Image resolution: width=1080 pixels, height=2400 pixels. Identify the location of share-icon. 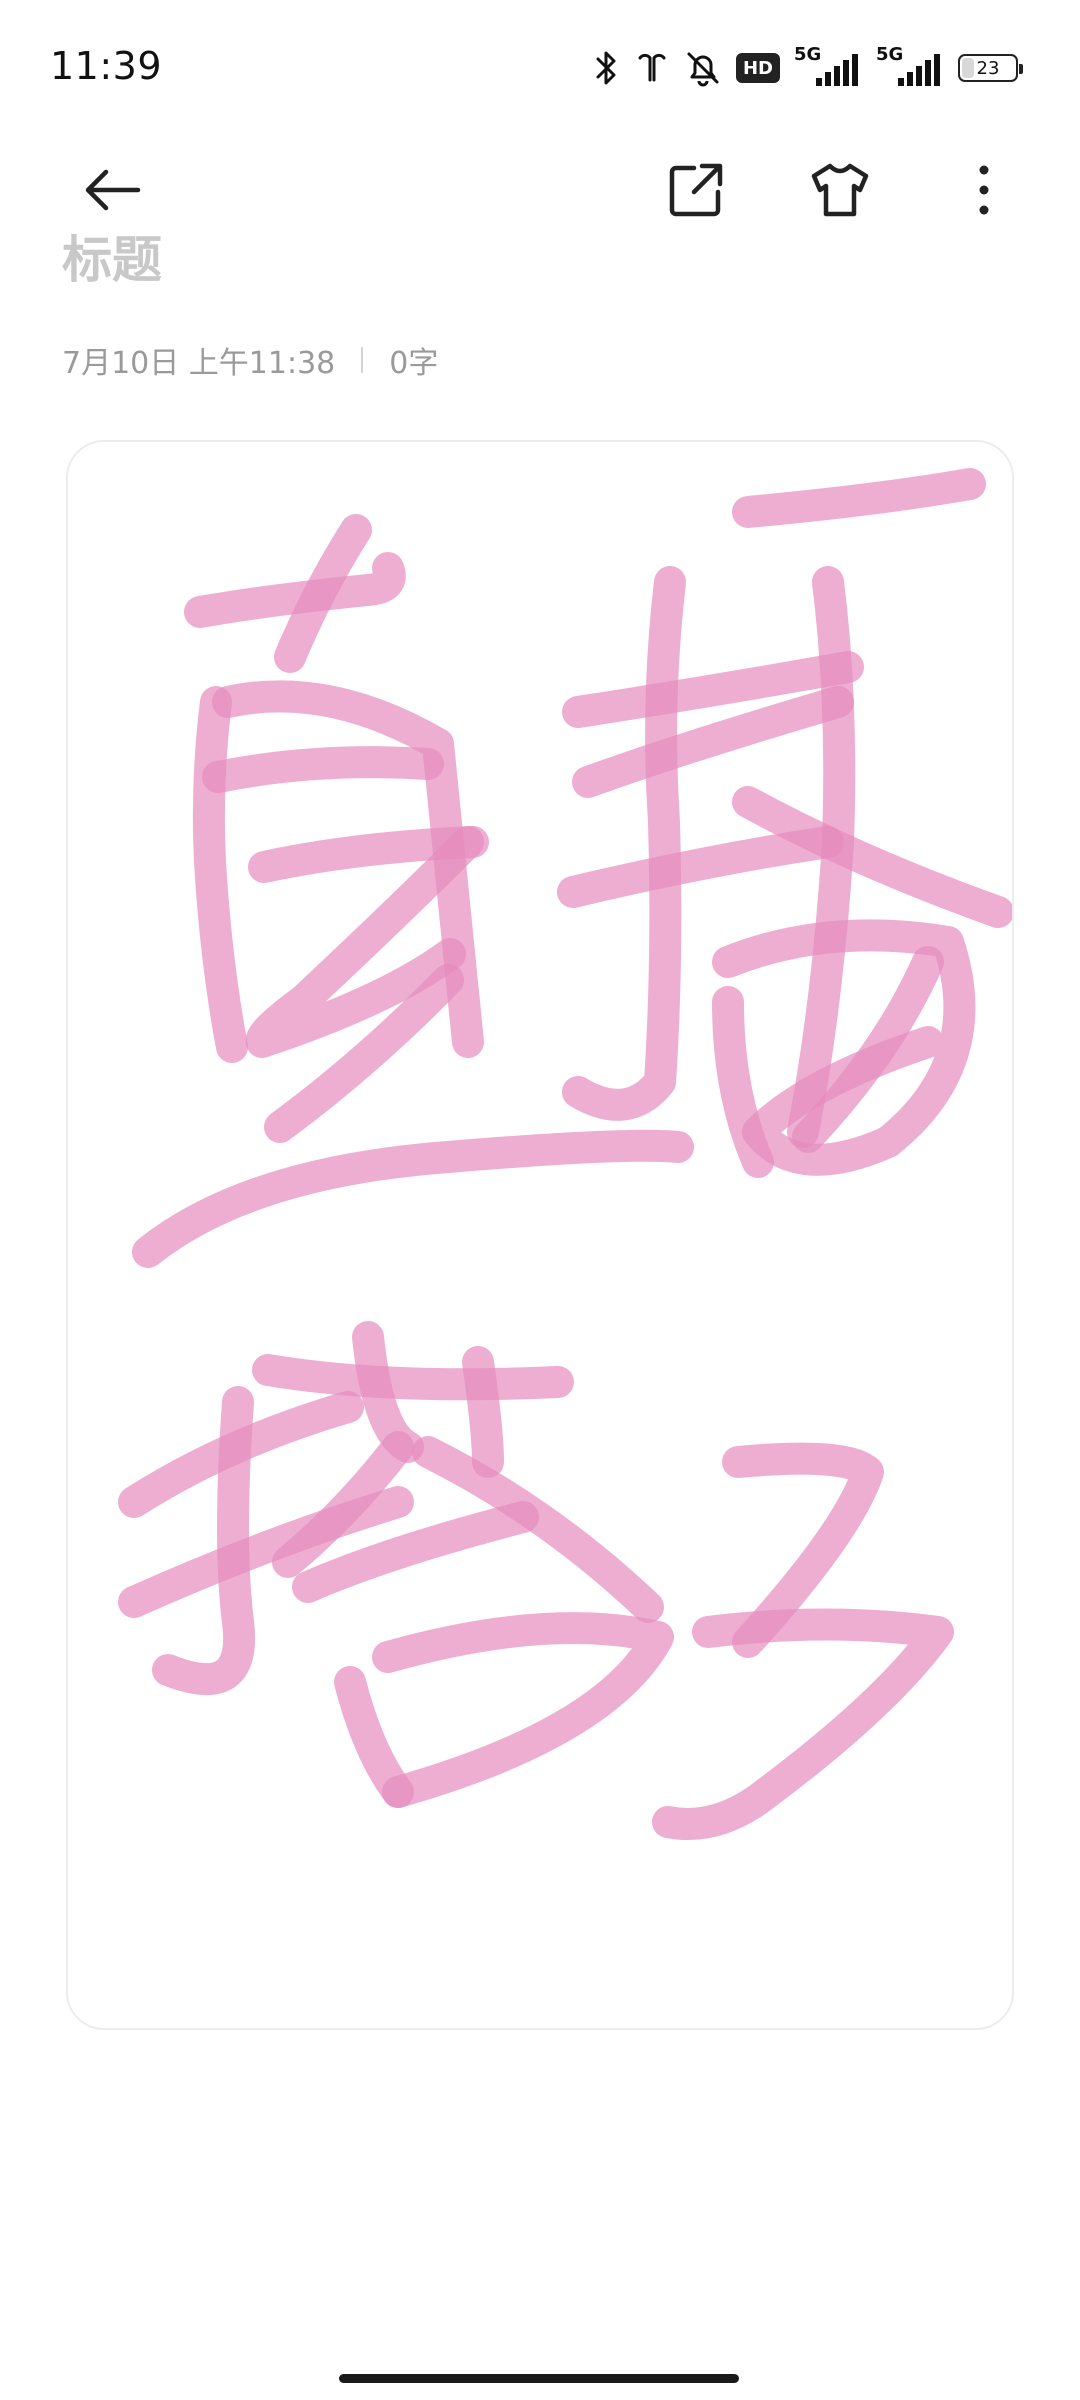
(696, 190).